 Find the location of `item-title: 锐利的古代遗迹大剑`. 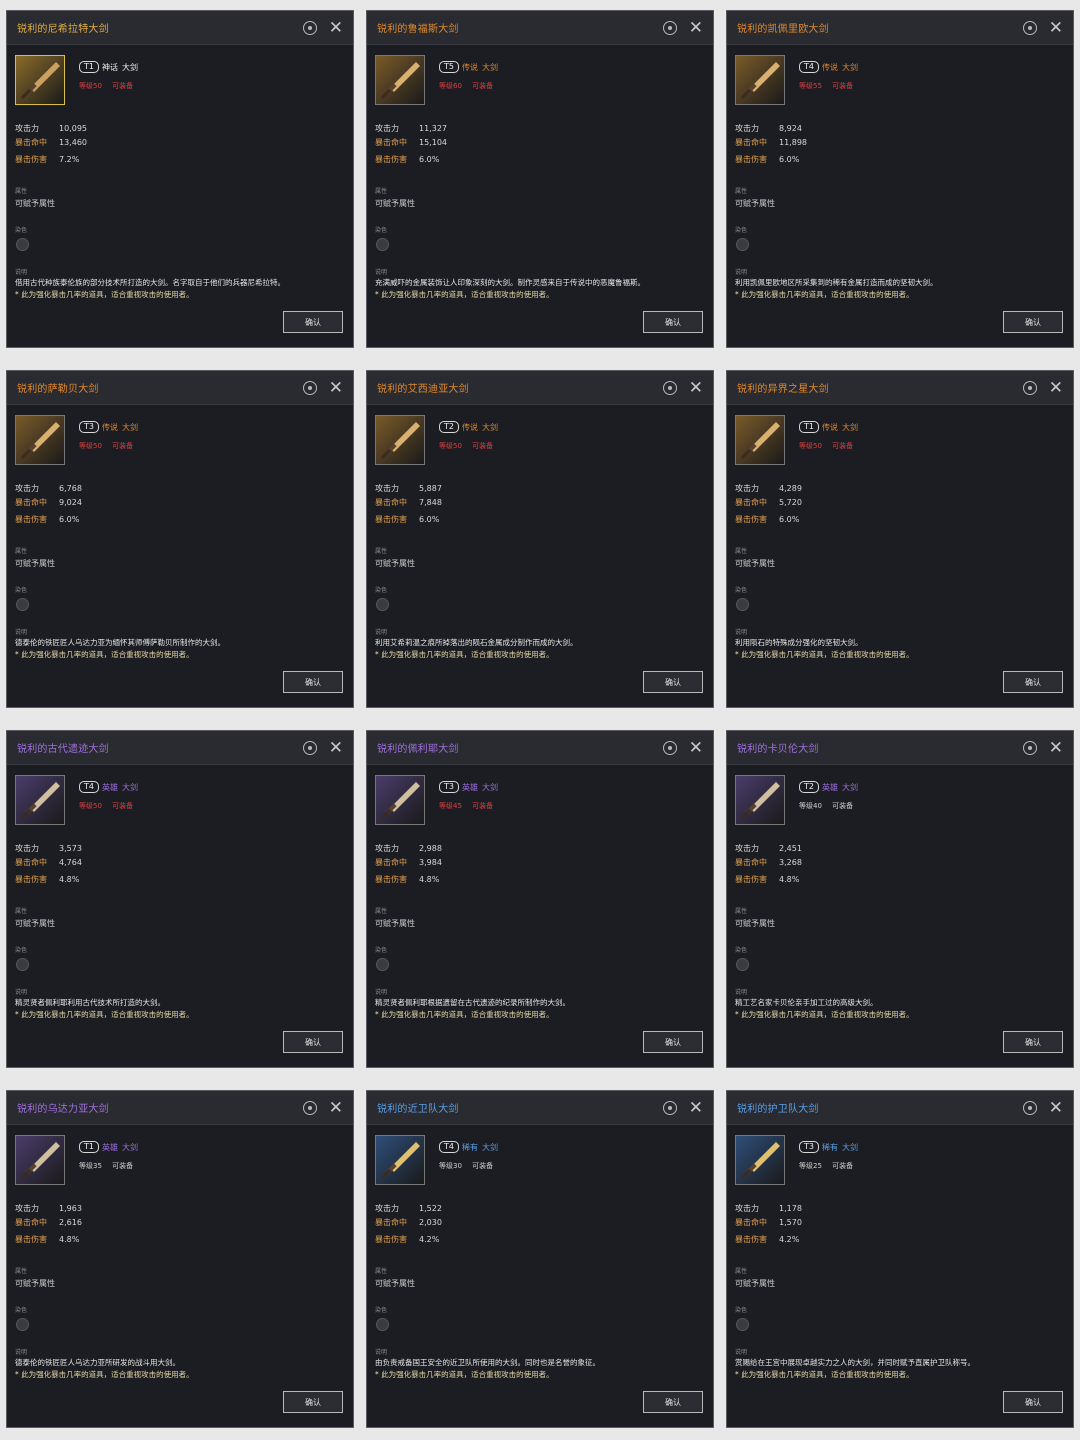

item-title: 锐利的古代遗迹大剑 is located at coordinates (63, 749).